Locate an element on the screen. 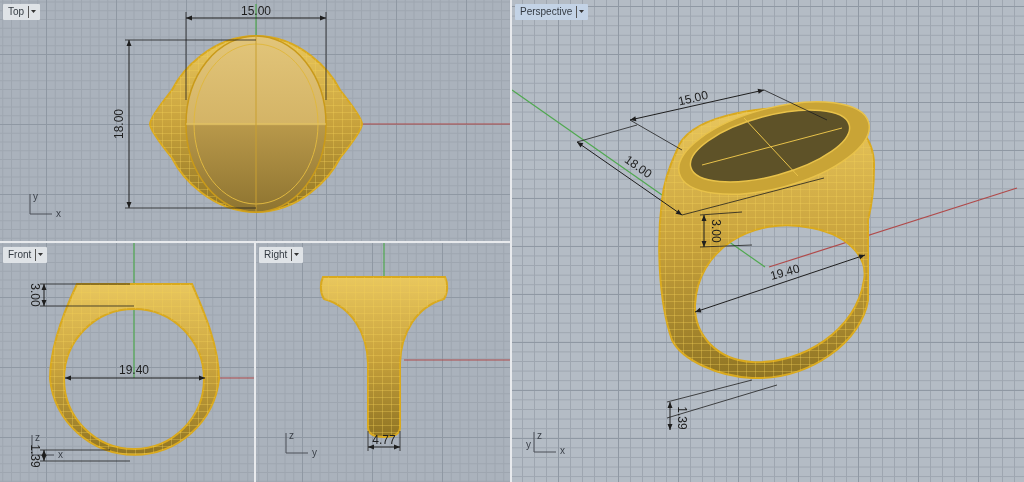 This screenshot has width=1024, height=482. dimension-line is located at coordinates (384, 441).